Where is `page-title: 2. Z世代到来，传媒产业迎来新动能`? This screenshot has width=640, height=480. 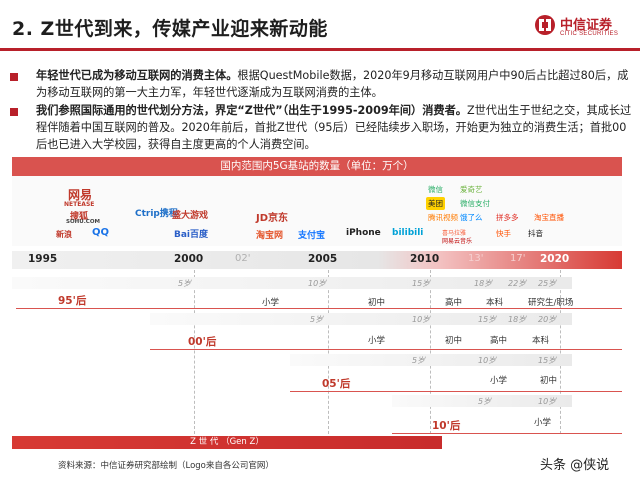
page-title: 2. Z世代到来，传媒产业迎来新动能 is located at coordinates (170, 29).